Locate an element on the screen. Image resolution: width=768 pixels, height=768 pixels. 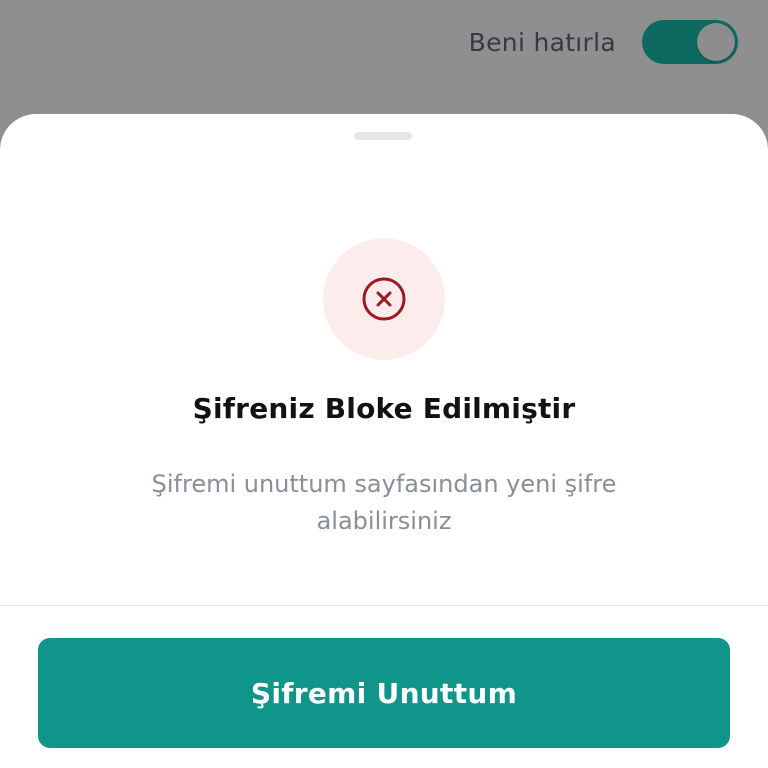
sheet-drag-handle is located at coordinates (383, 136).